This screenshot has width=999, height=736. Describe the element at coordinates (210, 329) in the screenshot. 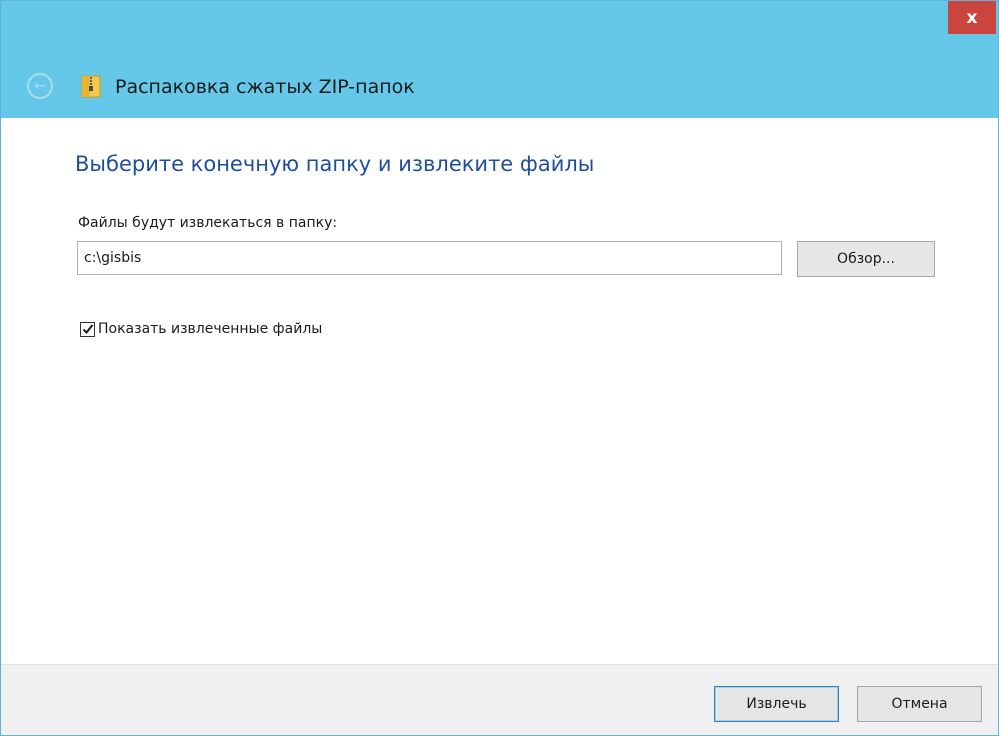

I see `show-extracted-files-label: Показать извлеченные файлы` at that location.